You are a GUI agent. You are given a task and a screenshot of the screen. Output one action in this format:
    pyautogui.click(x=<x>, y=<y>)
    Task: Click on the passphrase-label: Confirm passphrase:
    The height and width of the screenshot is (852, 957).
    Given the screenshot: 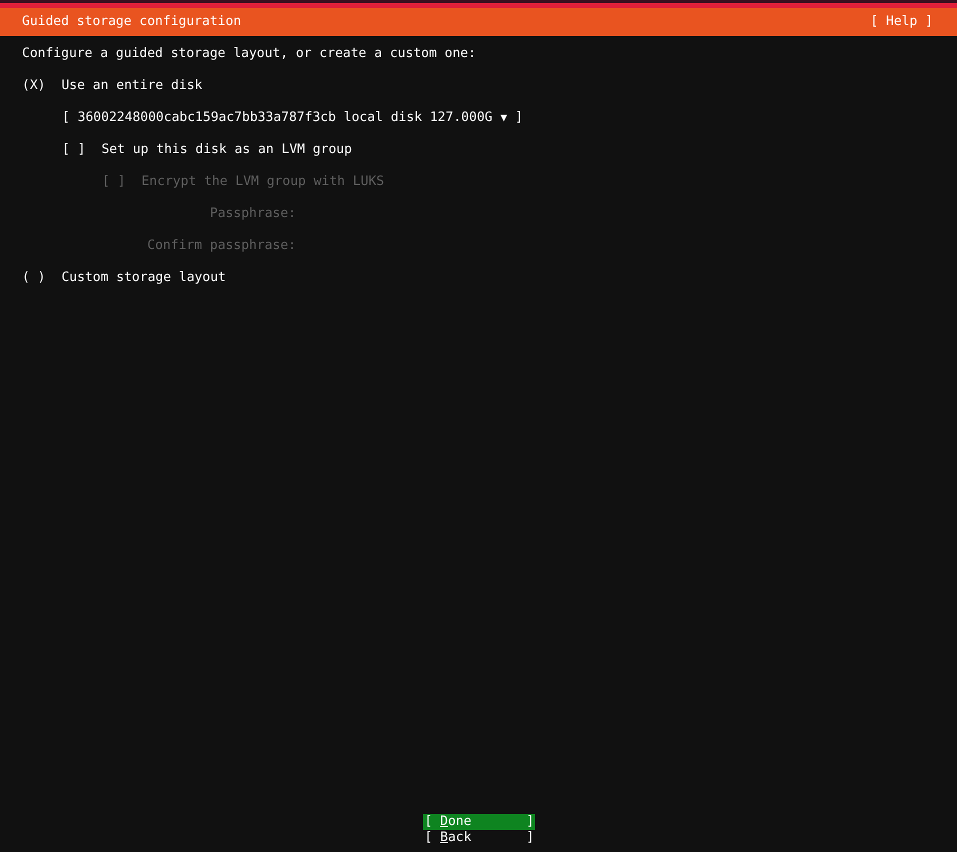 What is the action you would take?
    pyautogui.click(x=221, y=246)
    